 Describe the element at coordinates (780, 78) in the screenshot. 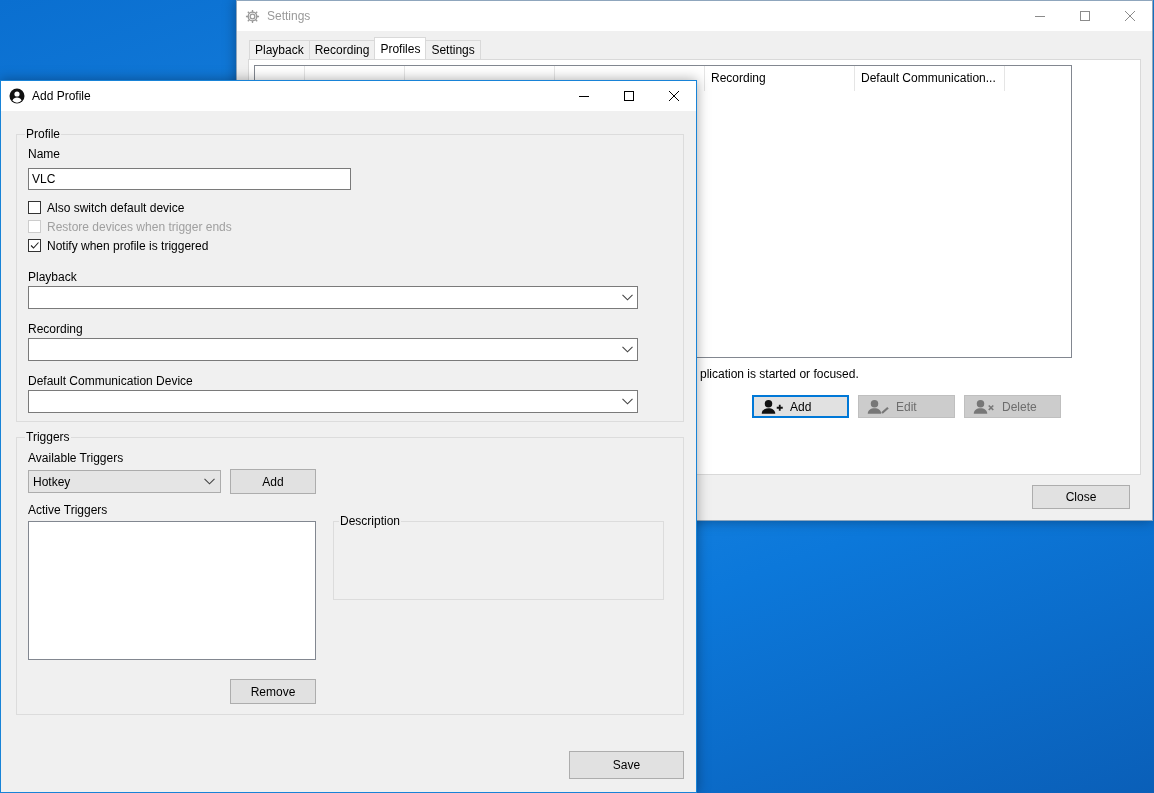

I see `column-header: Recording` at that location.